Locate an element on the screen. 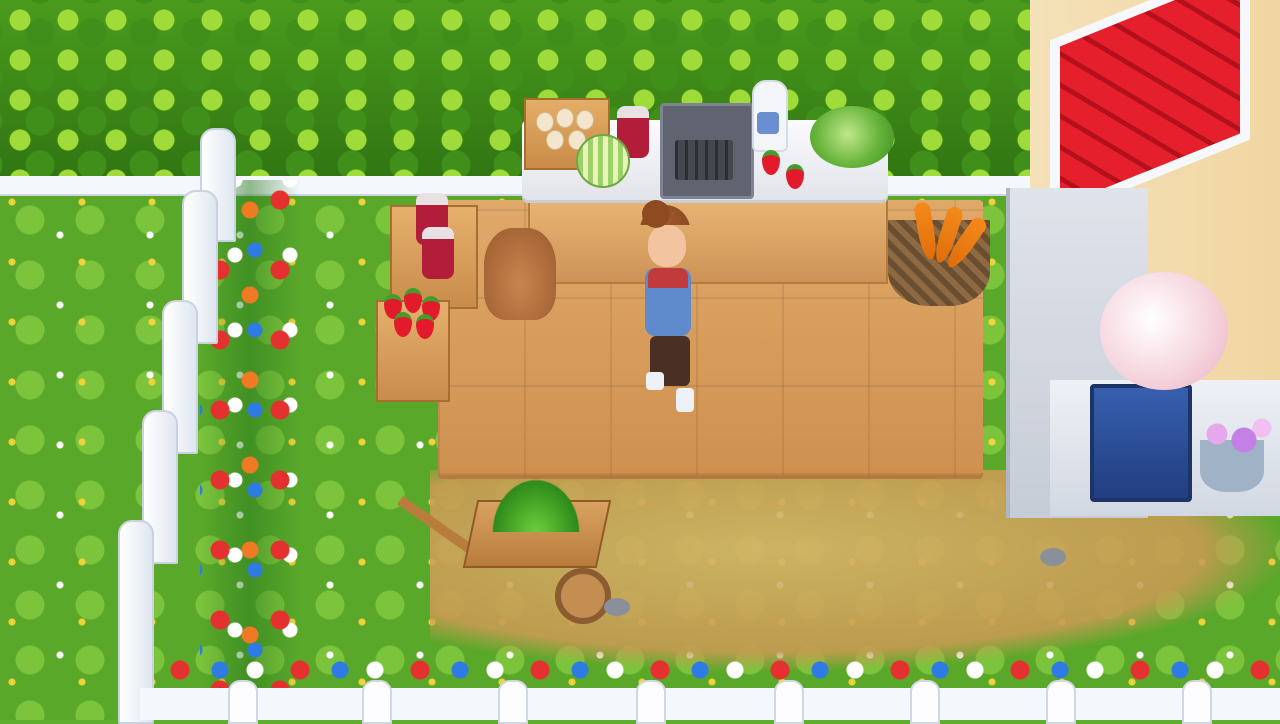 The image size is (1280, 724). vegetable-basket is located at coordinates (939, 253).